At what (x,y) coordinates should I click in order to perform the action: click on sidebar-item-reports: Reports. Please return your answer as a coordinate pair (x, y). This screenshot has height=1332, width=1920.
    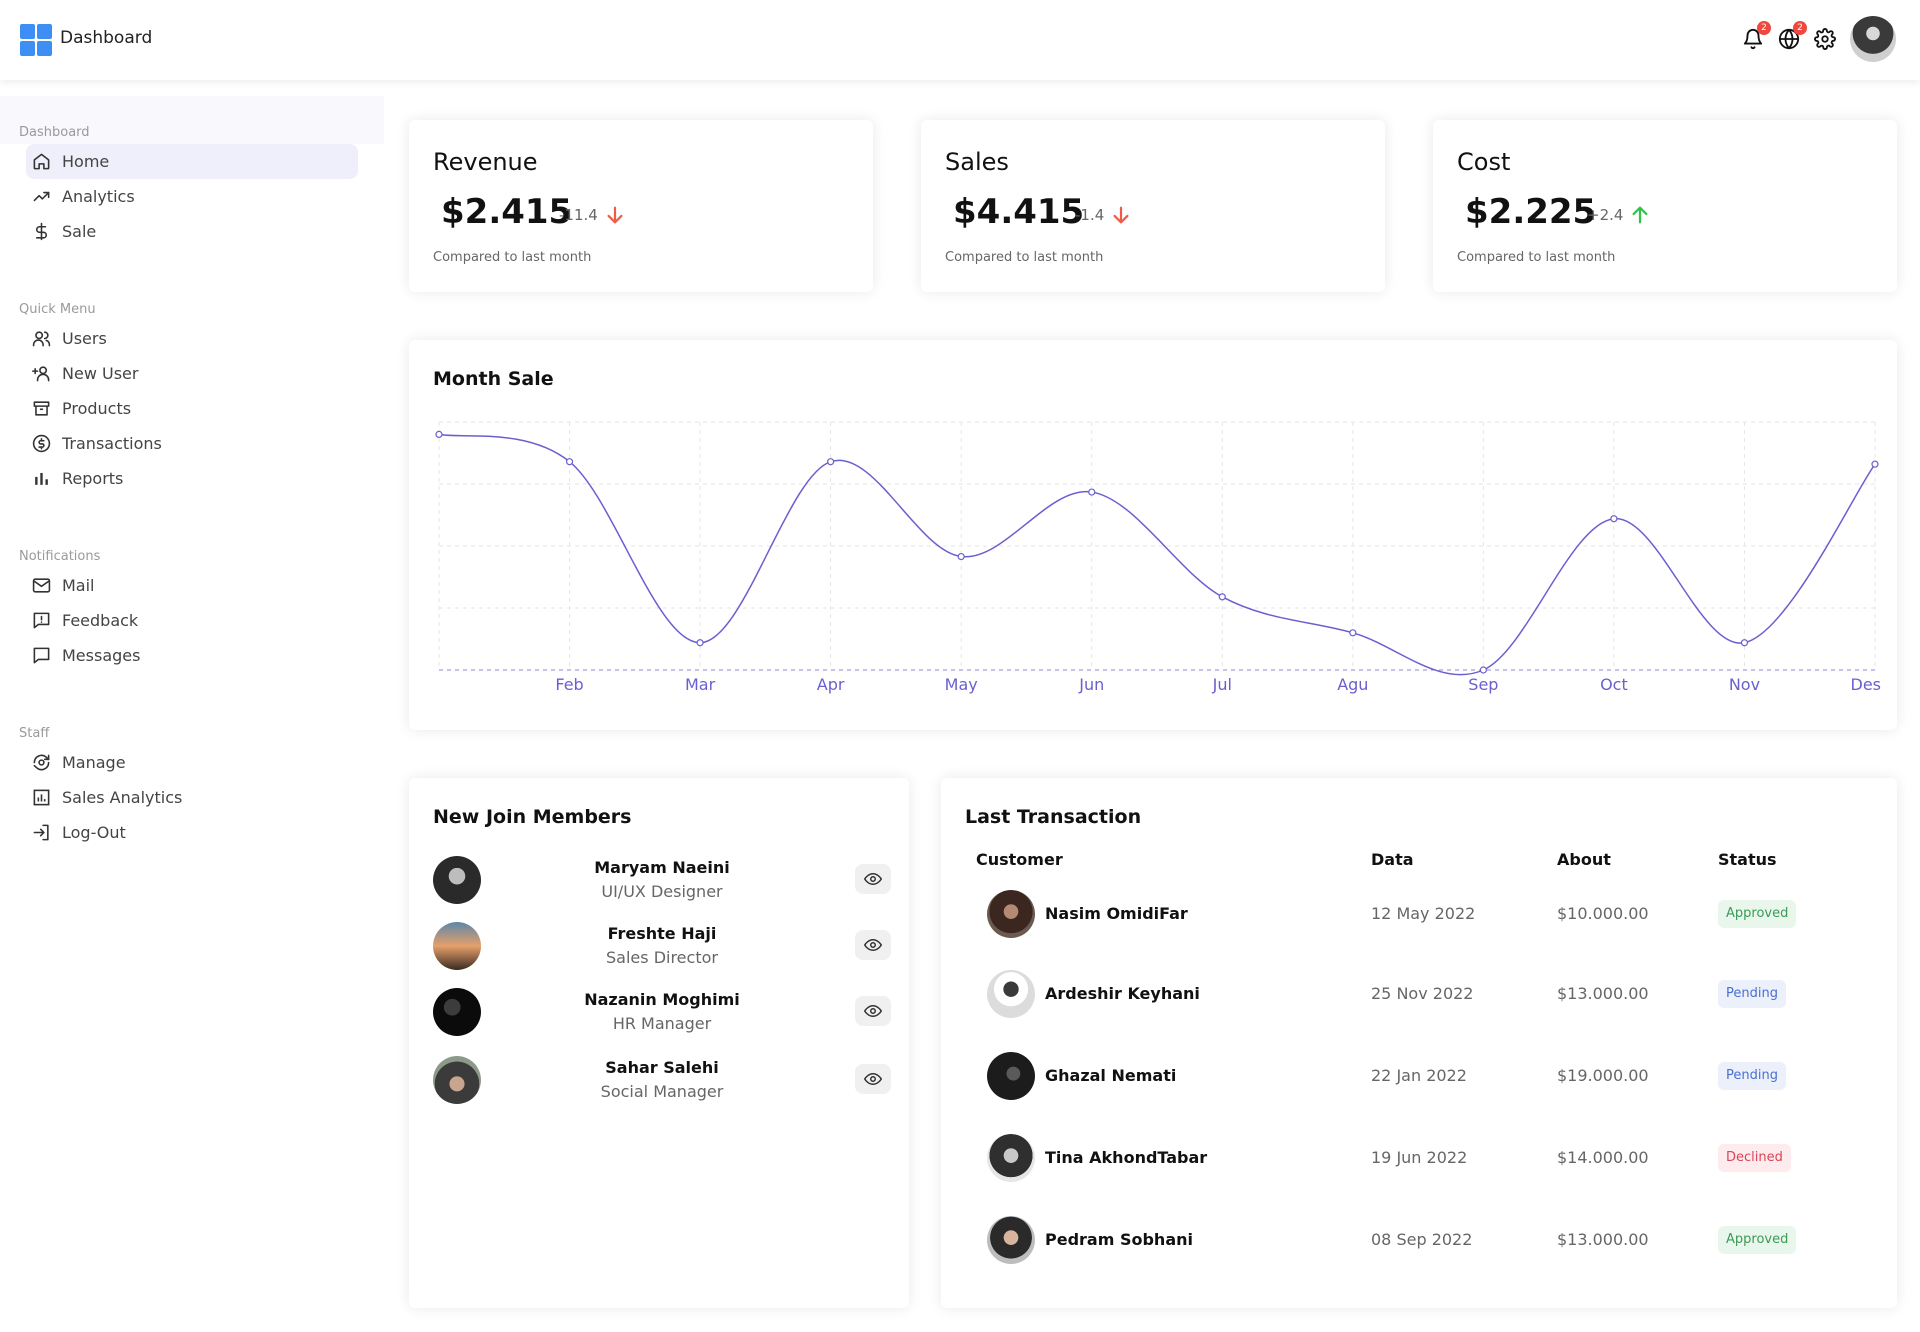
    Looking at the image, I should click on (192, 478).